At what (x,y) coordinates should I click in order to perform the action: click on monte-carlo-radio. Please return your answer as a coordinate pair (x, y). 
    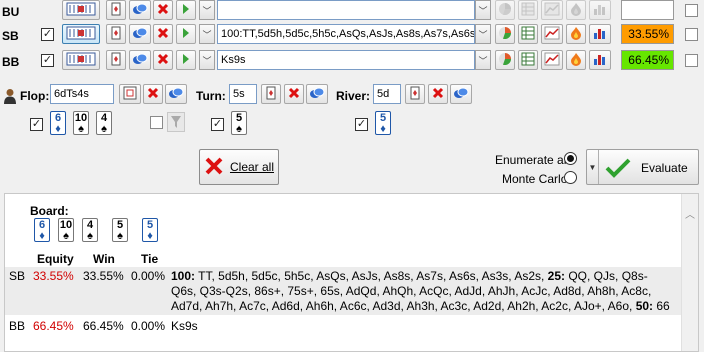
    Looking at the image, I should click on (570, 177).